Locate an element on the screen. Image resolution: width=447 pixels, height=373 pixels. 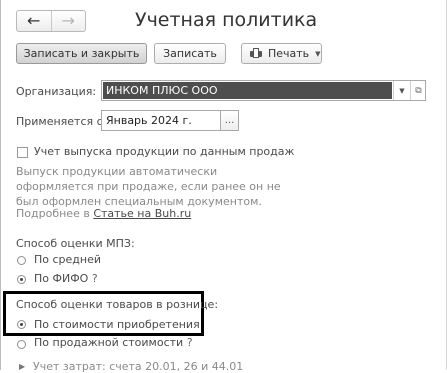
production-by-sales-label: Учет выпуска продукции по данным продаж is located at coordinates (164, 151).